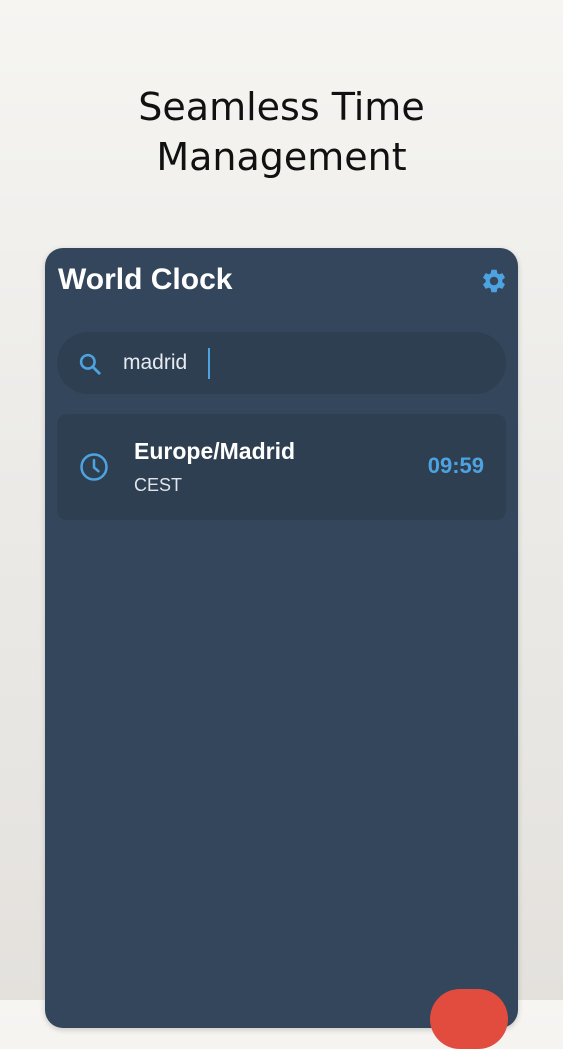 This screenshot has width=563, height=1049. I want to click on gear-icon, so click(494, 281).